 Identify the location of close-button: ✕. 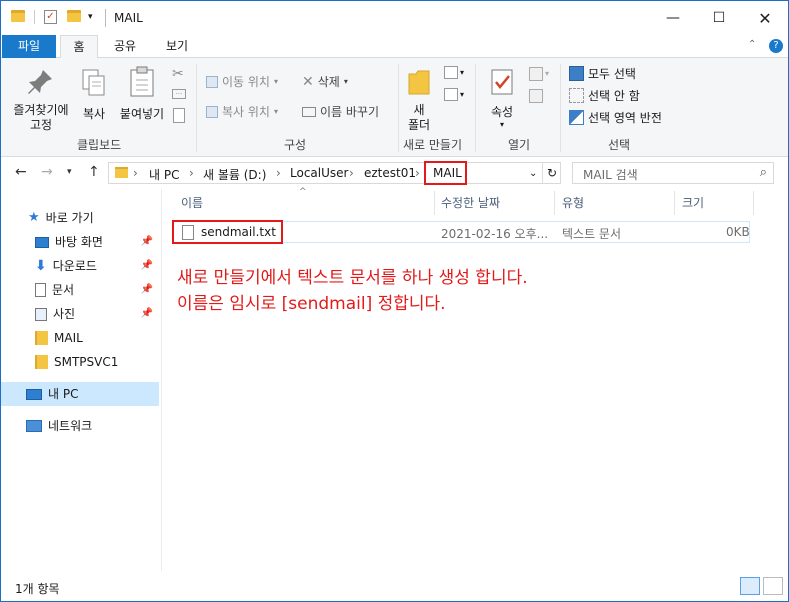
(765, 18).